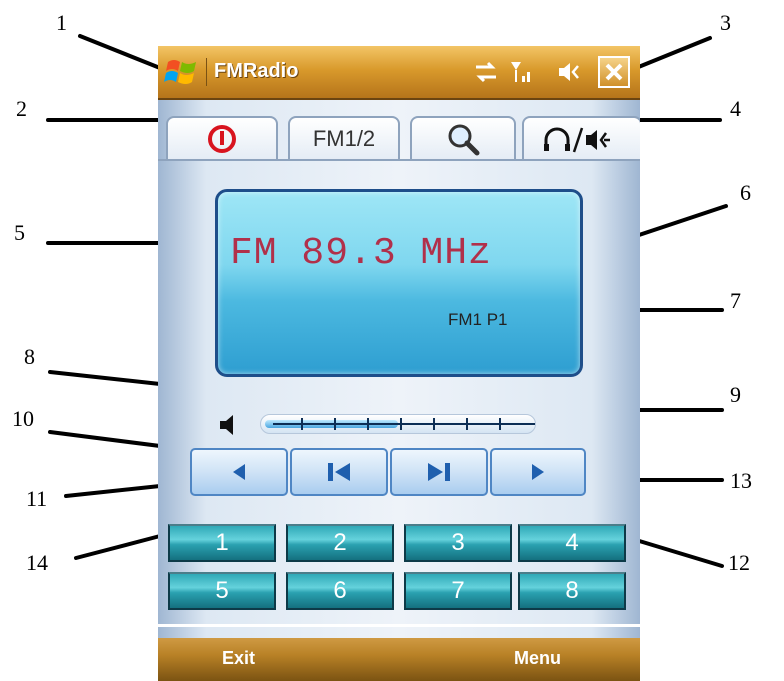  What do you see at coordinates (399, 659) in the screenshot?
I see `soft-key-bar: Exit Menu` at bounding box center [399, 659].